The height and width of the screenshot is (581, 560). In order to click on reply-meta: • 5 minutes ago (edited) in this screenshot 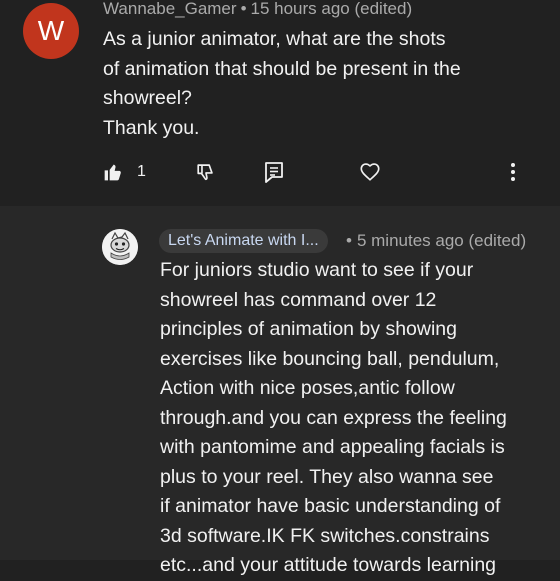, I will do `click(436, 241)`.